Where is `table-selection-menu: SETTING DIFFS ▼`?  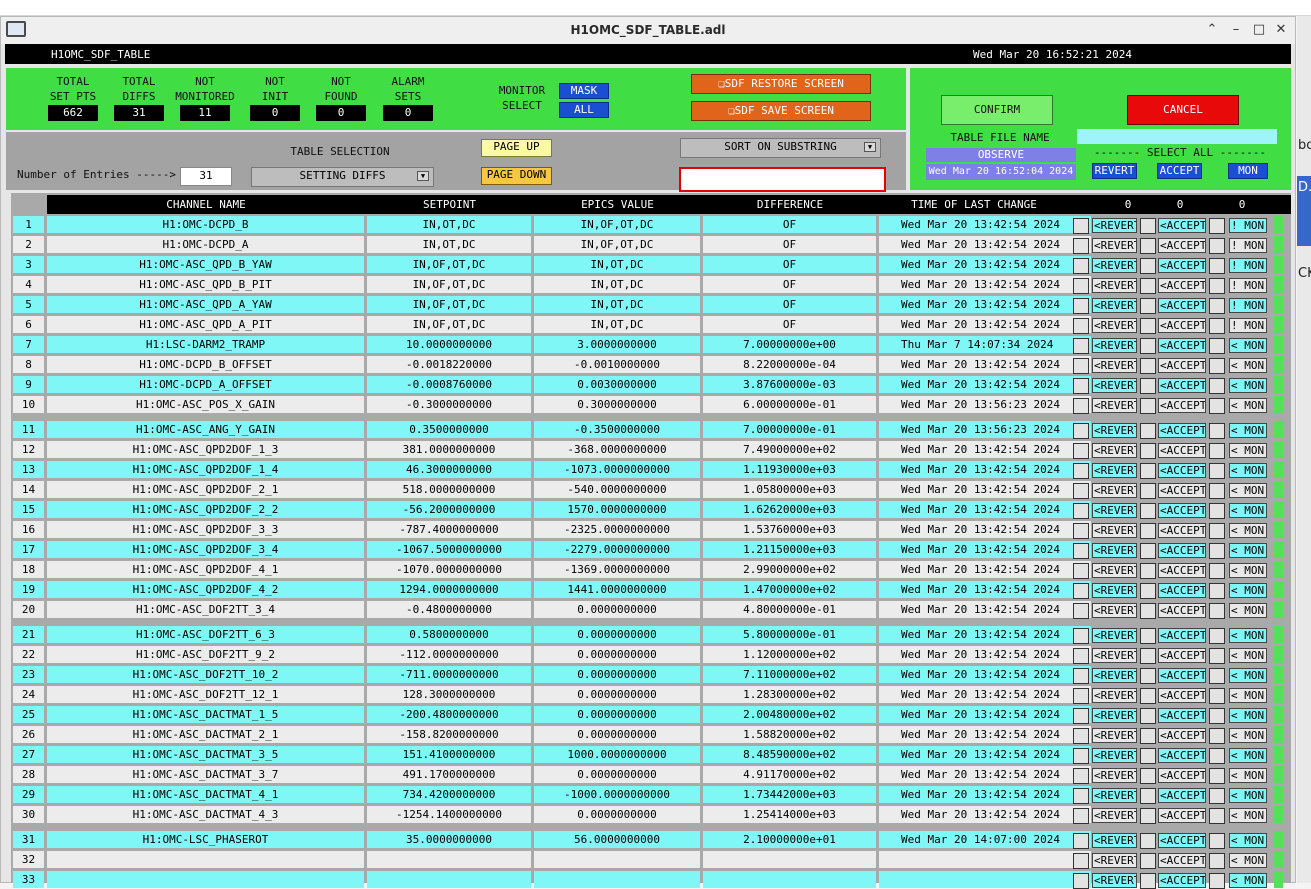
table-selection-menu: SETTING DIFFS ▼ is located at coordinates (342, 177).